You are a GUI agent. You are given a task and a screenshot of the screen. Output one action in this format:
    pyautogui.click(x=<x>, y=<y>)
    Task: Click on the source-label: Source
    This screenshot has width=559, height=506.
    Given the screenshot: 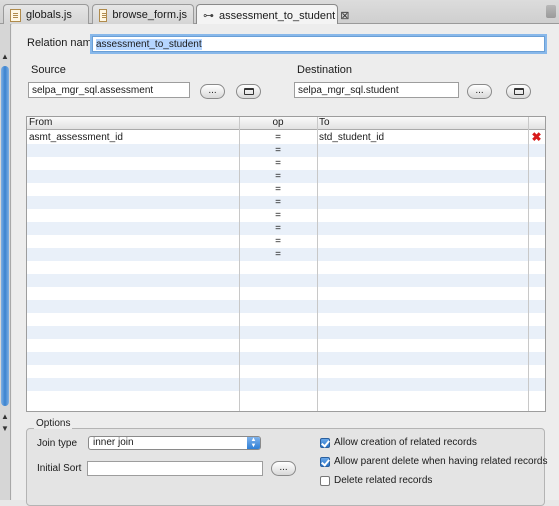 What is the action you would take?
    pyautogui.click(x=48, y=70)
    